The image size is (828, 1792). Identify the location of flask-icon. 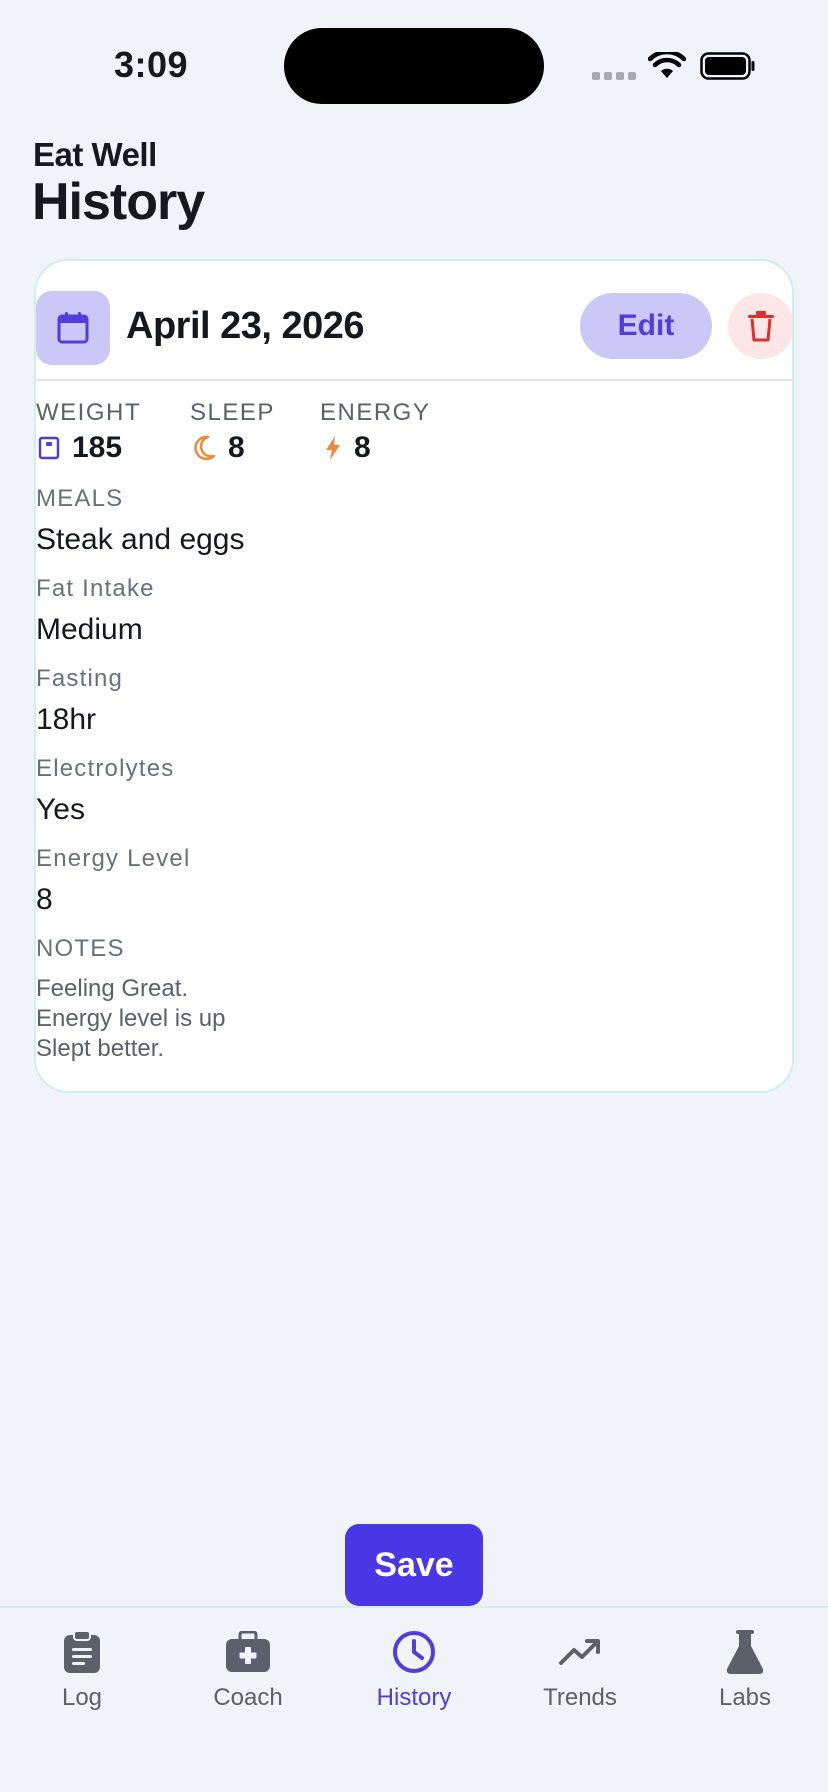
(745, 1652).